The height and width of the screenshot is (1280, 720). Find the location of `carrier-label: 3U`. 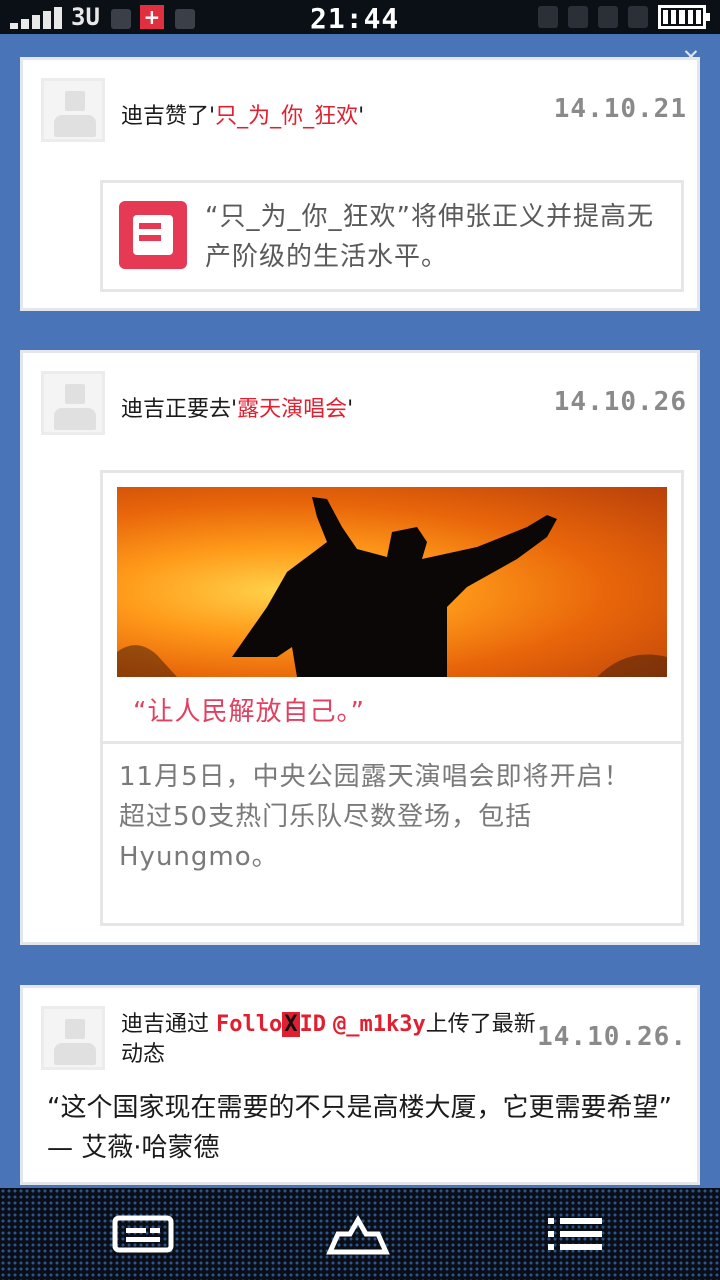

carrier-label: 3U is located at coordinates (85, 17).